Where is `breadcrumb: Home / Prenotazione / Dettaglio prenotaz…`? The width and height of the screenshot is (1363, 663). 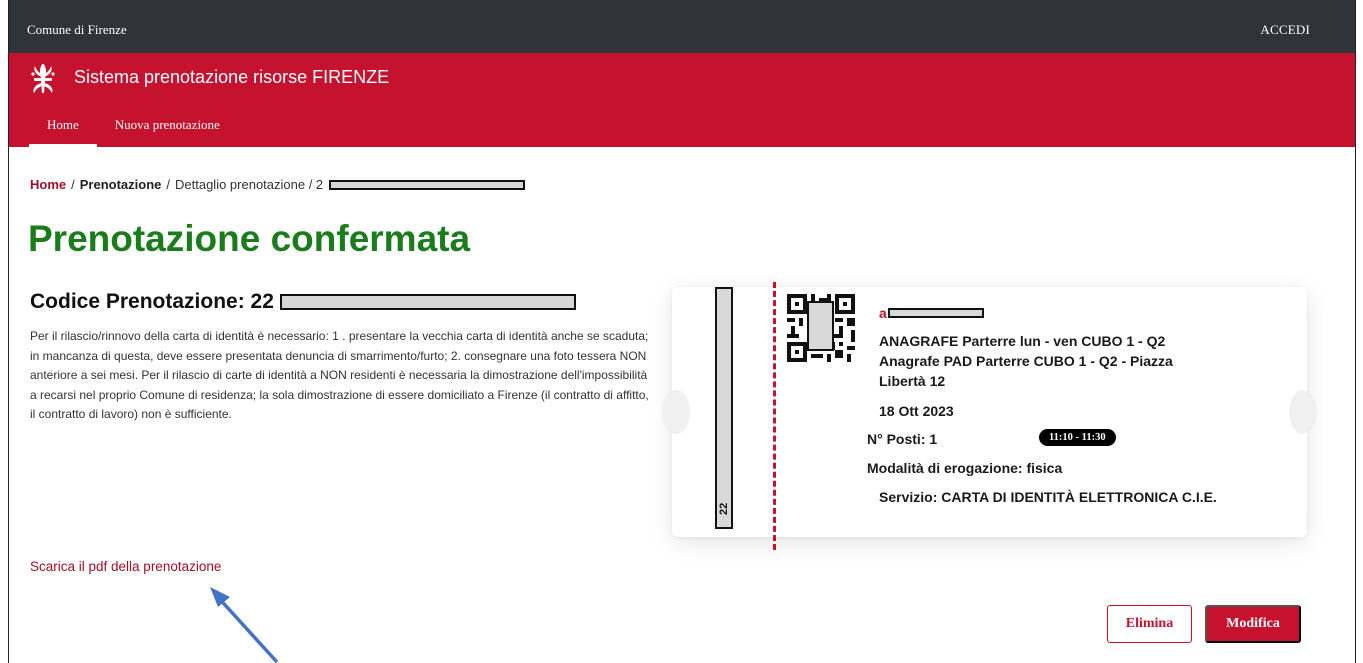
breadcrumb: Home / Prenotazione / Dettaglio prenotaz… is located at coordinates (278, 184).